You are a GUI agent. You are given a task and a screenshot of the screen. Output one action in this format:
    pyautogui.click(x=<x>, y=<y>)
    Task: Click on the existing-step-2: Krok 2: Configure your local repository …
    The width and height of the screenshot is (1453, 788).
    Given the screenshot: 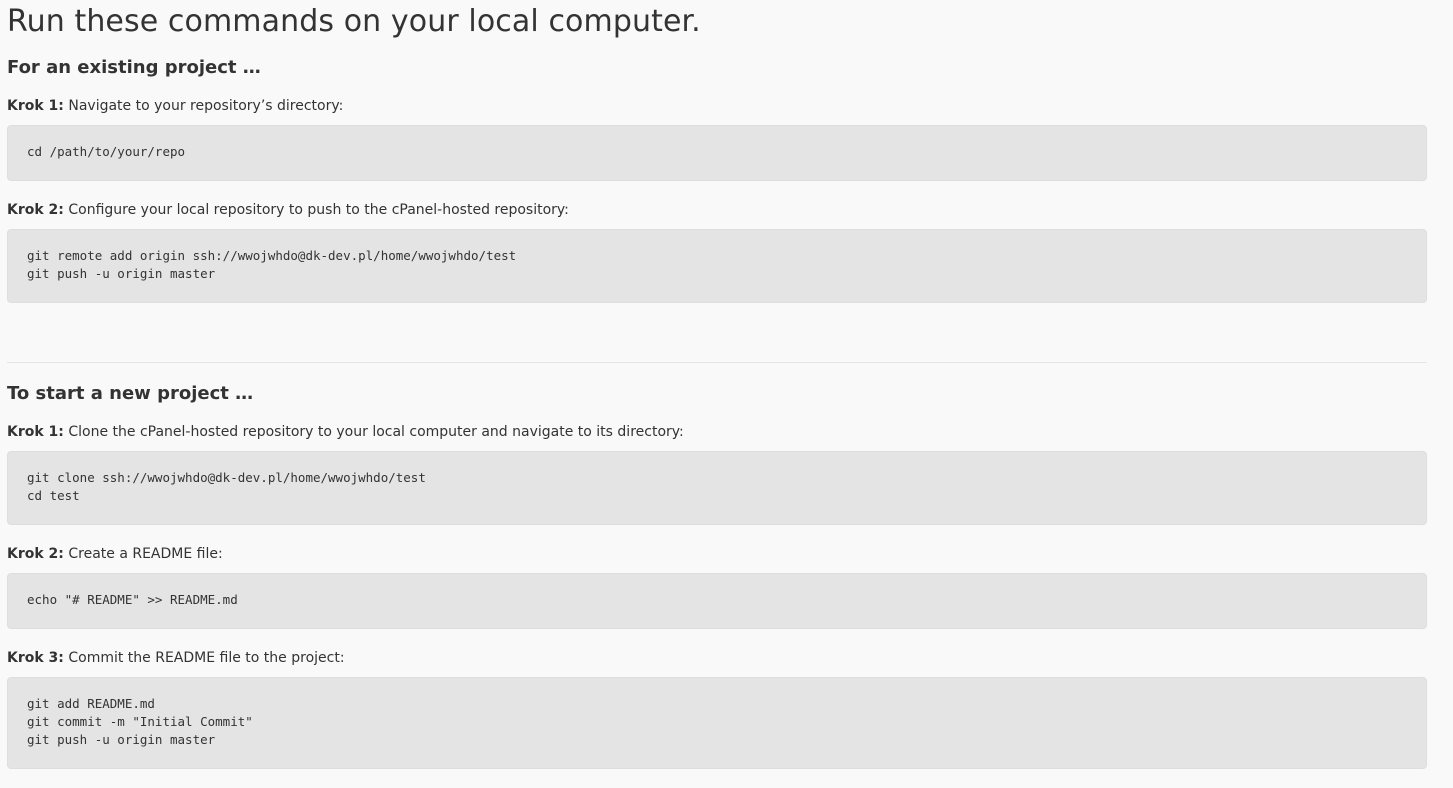 What is the action you would take?
    pyautogui.click(x=288, y=210)
    